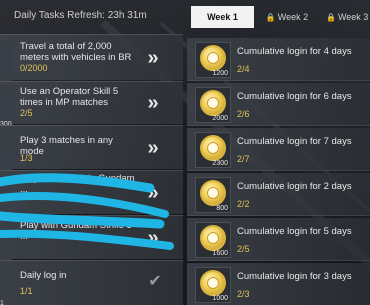 Image resolution: width=370 pixels, height=305 pixels. I want to click on task-row: Play 3 matches in any mode 1/3 », so click(91, 147).